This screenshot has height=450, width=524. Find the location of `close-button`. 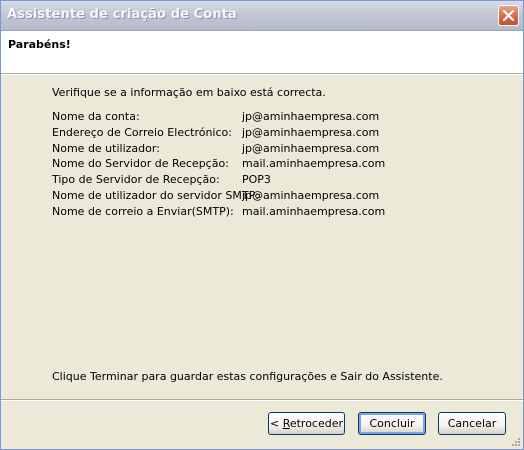

close-button is located at coordinates (508, 15).